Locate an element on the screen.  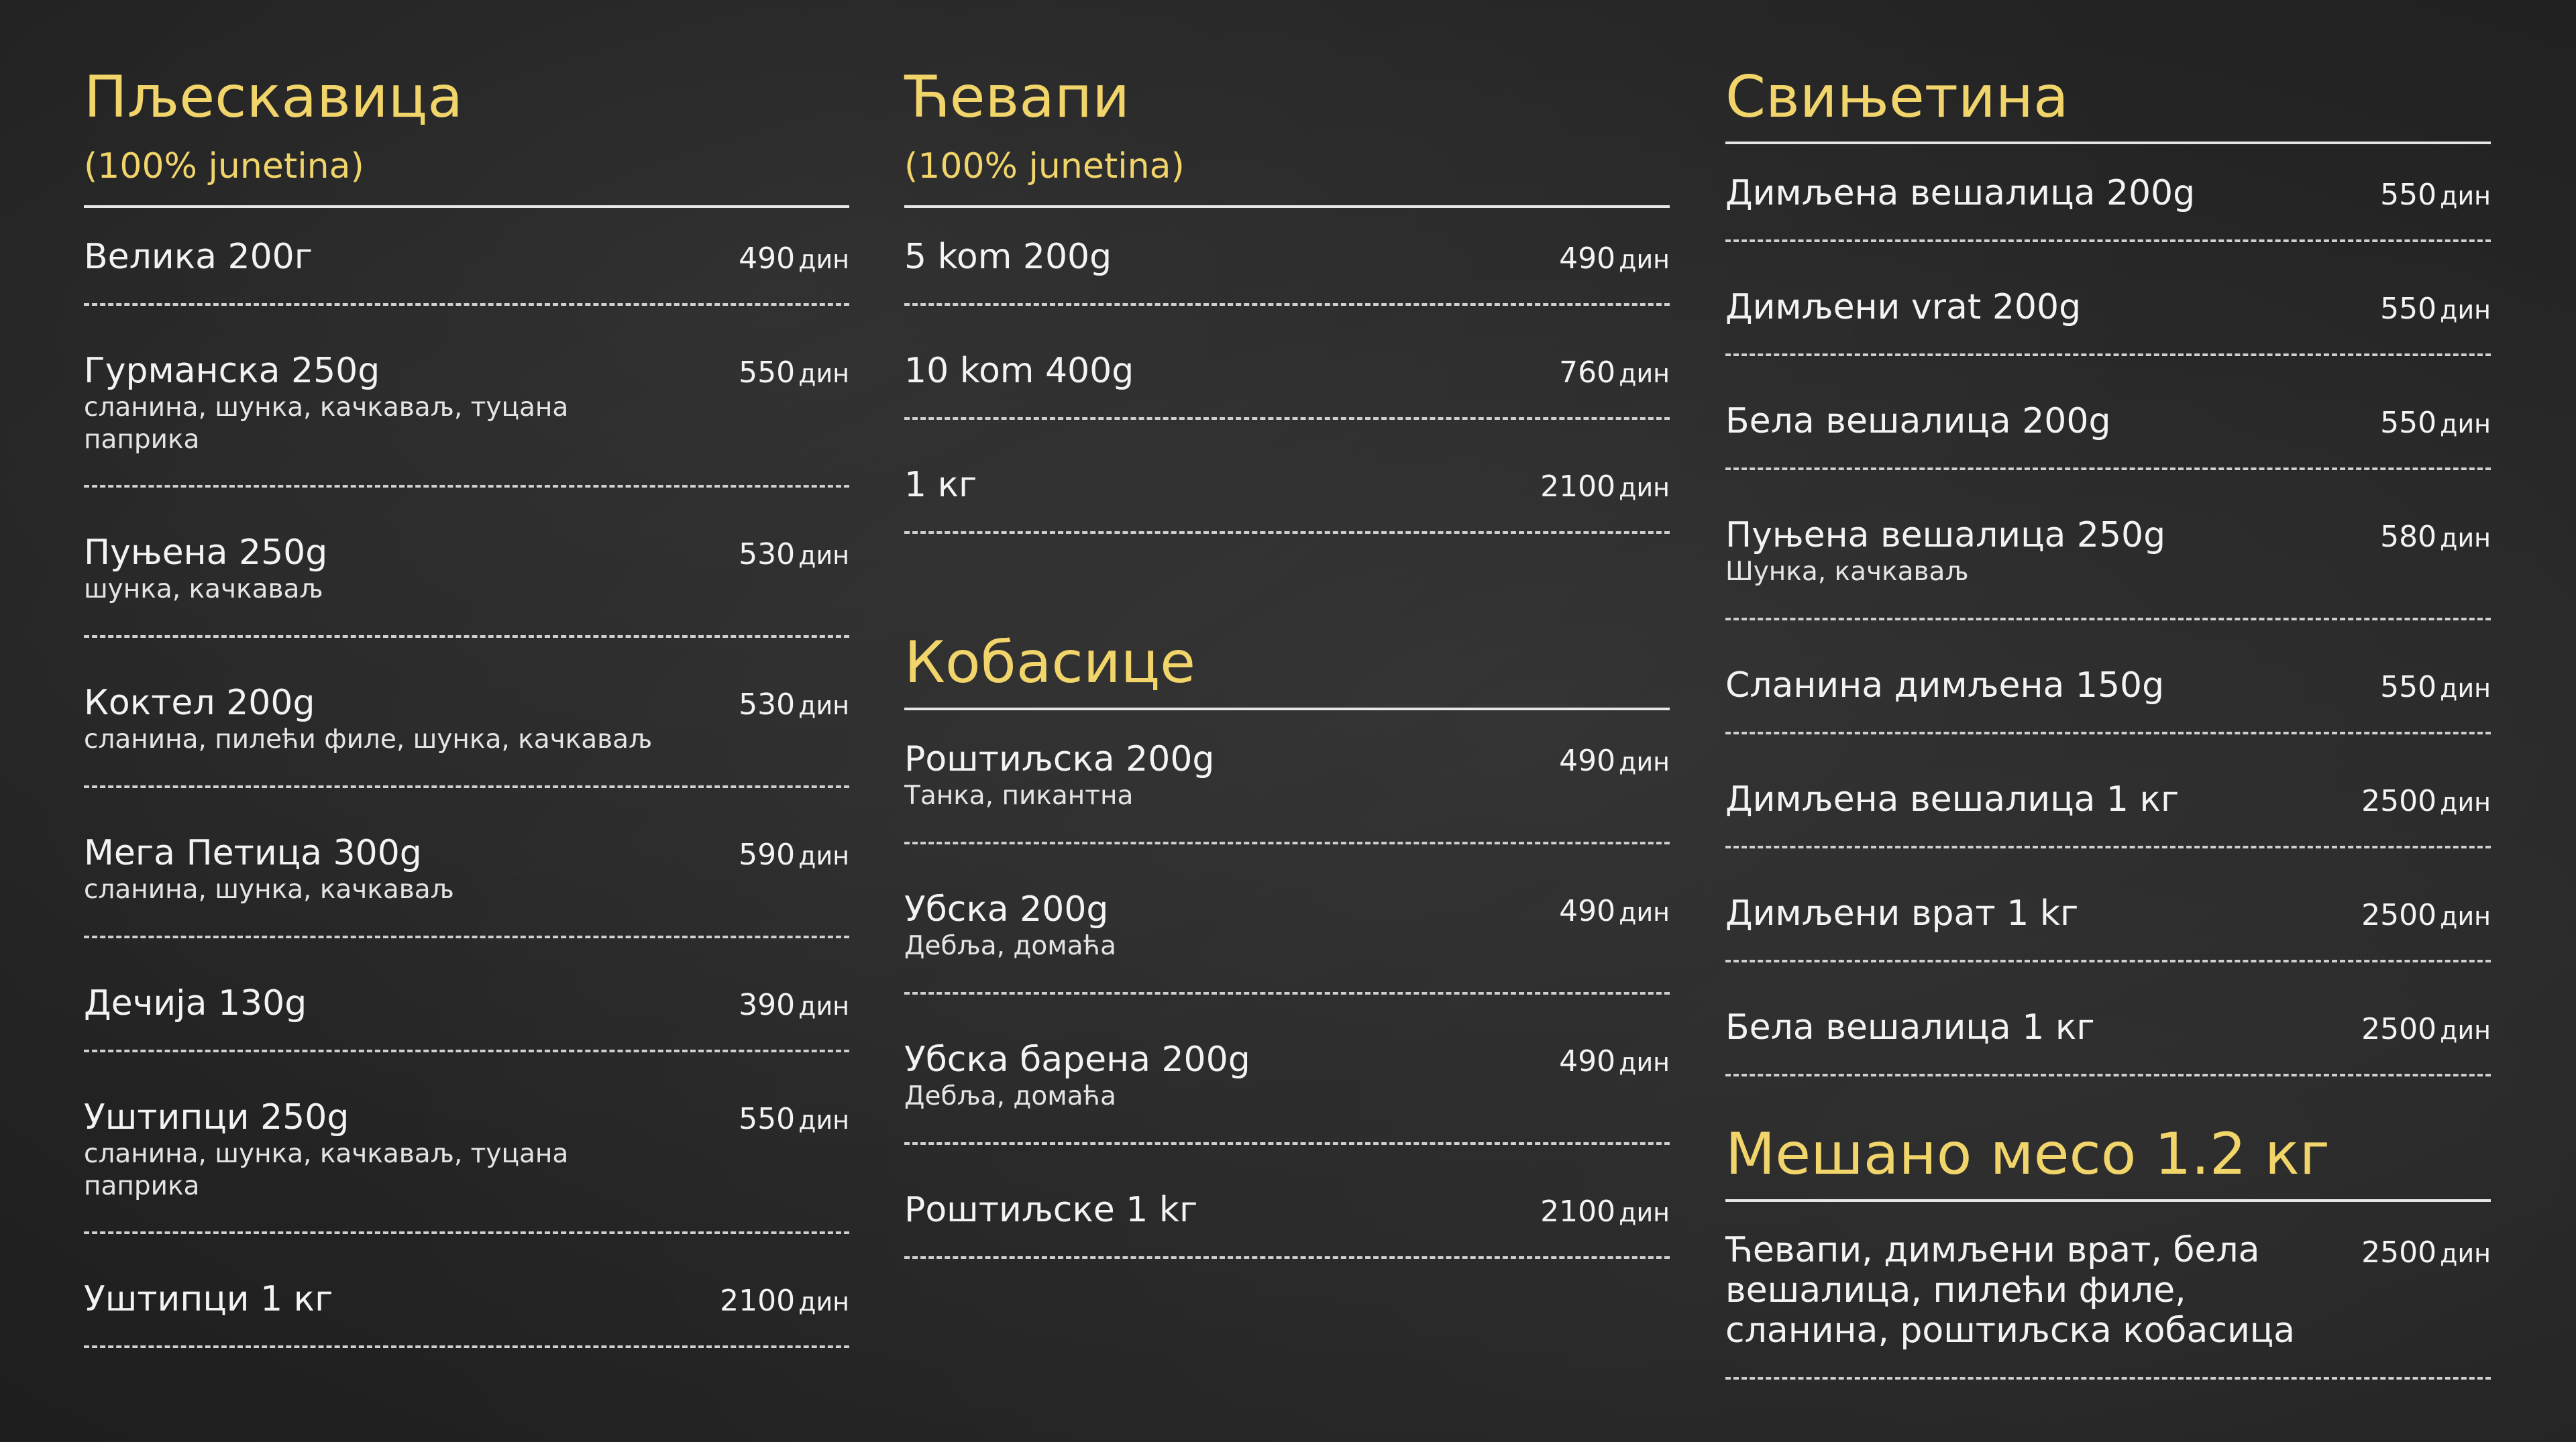
menu-item: Сланина димљена 150g 550 дин is located at coordinates (2108, 685).